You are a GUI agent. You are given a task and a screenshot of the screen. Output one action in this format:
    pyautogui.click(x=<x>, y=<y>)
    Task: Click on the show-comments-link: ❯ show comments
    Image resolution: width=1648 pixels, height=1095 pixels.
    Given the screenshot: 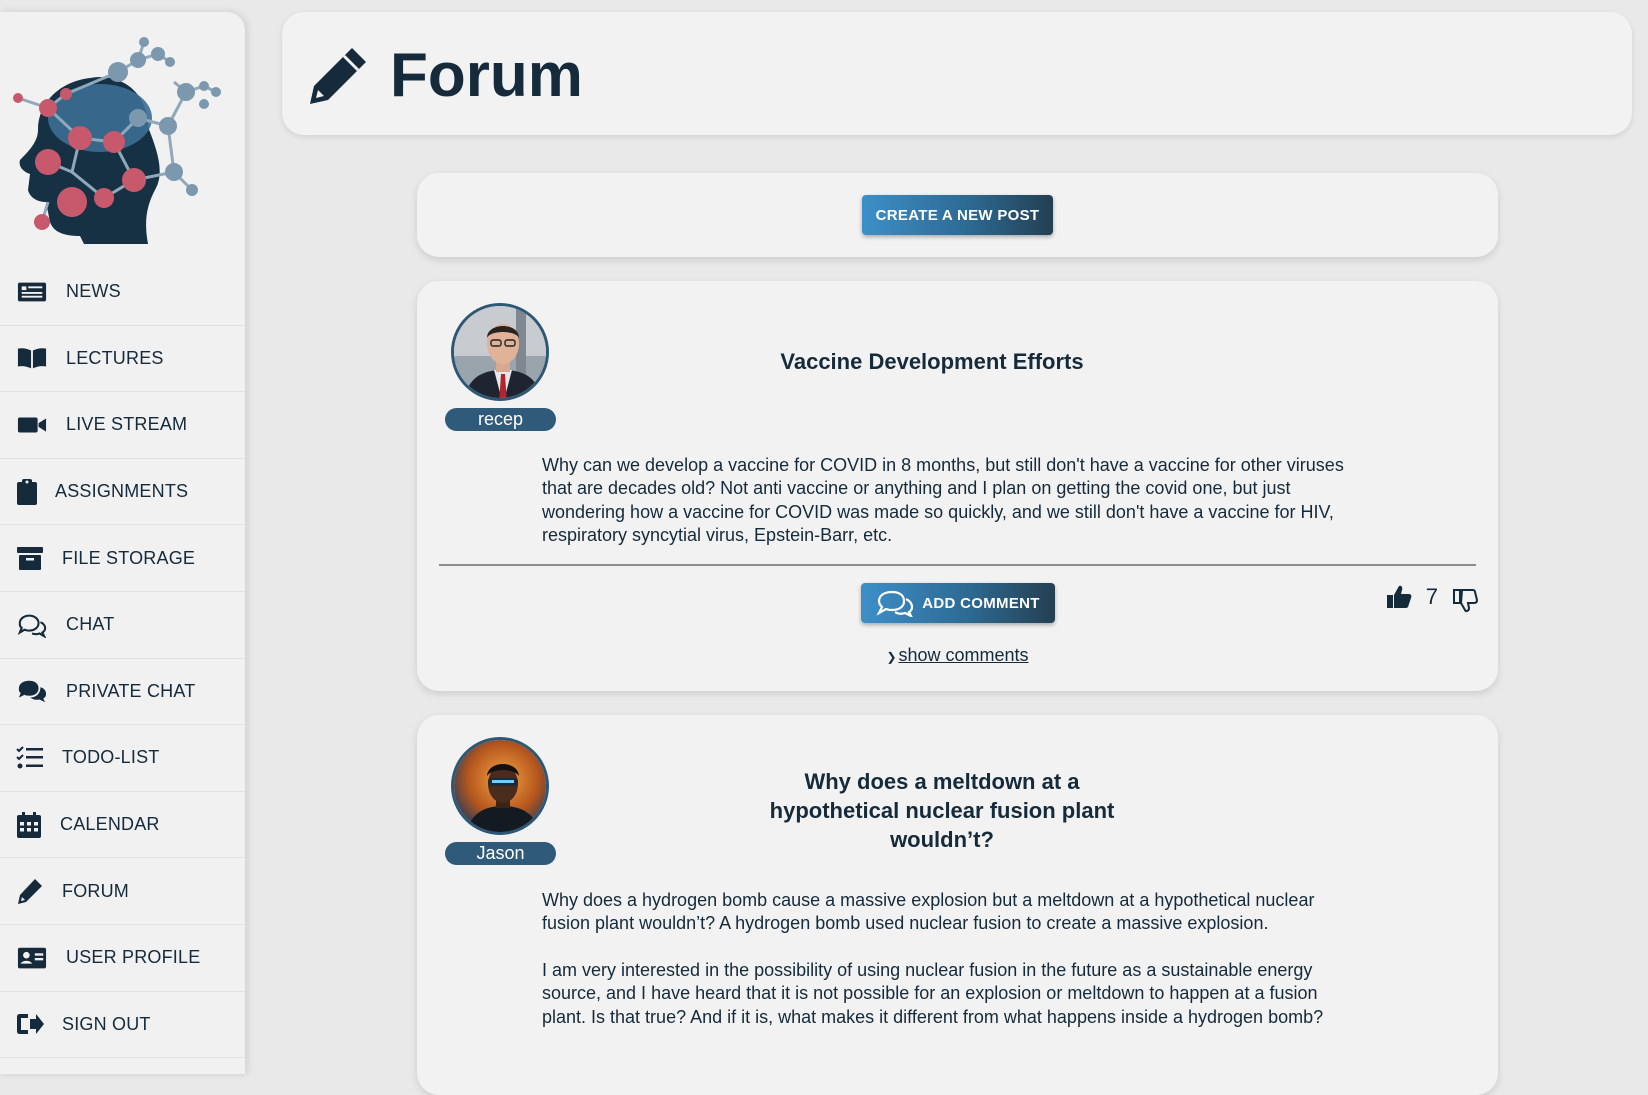 What is the action you would take?
    pyautogui.click(x=957, y=655)
    